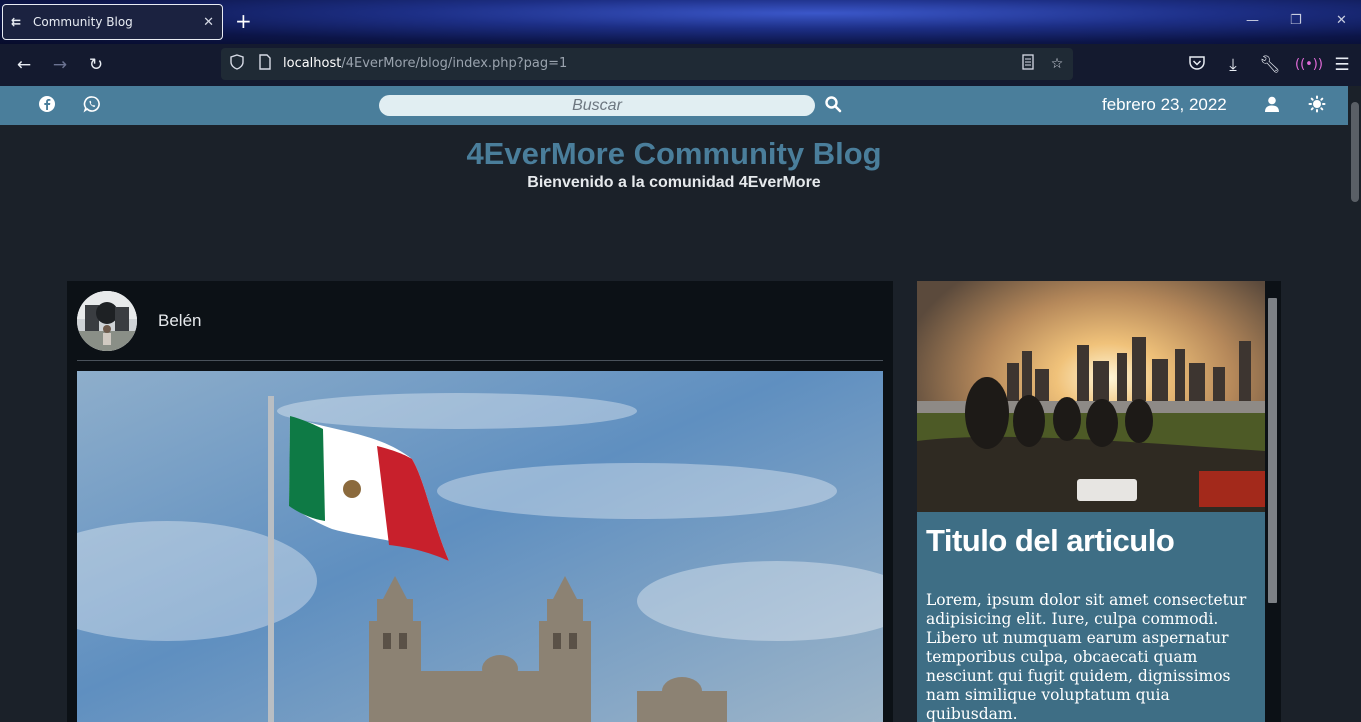 The width and height of the screenshot is (1361, 722). Describe the element at coordinates (1309, 65) in the screenshot. I see `broadcast-icon: ((•))` at that location.